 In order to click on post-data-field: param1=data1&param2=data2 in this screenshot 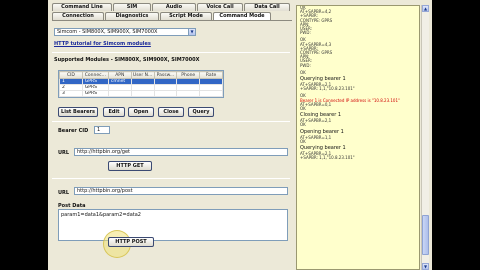, I will do `click(173, 225)`.